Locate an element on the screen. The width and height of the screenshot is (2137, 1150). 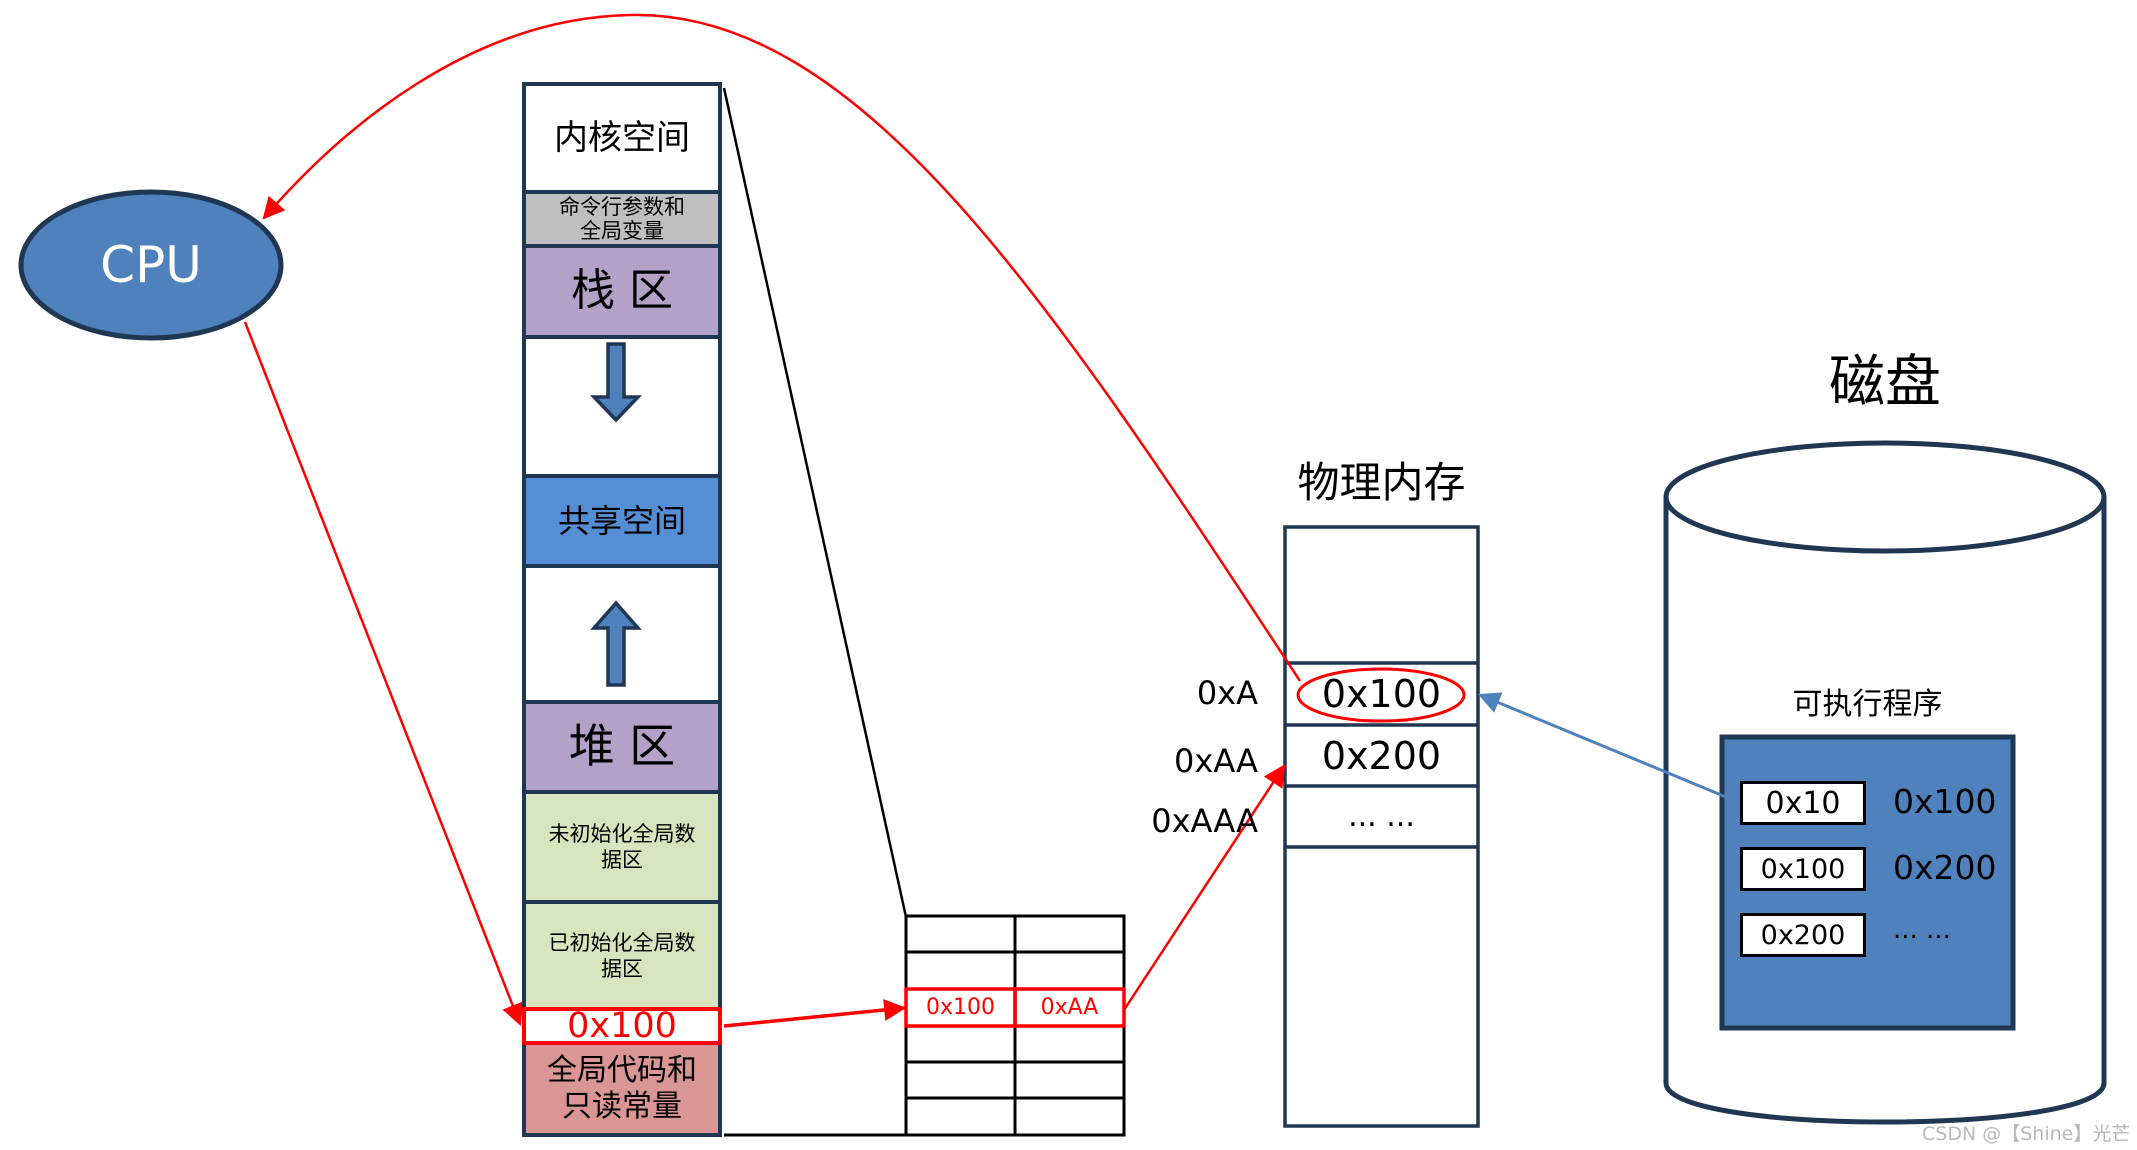
cpu-label-text: CPU is located at coordinates (151, 264).